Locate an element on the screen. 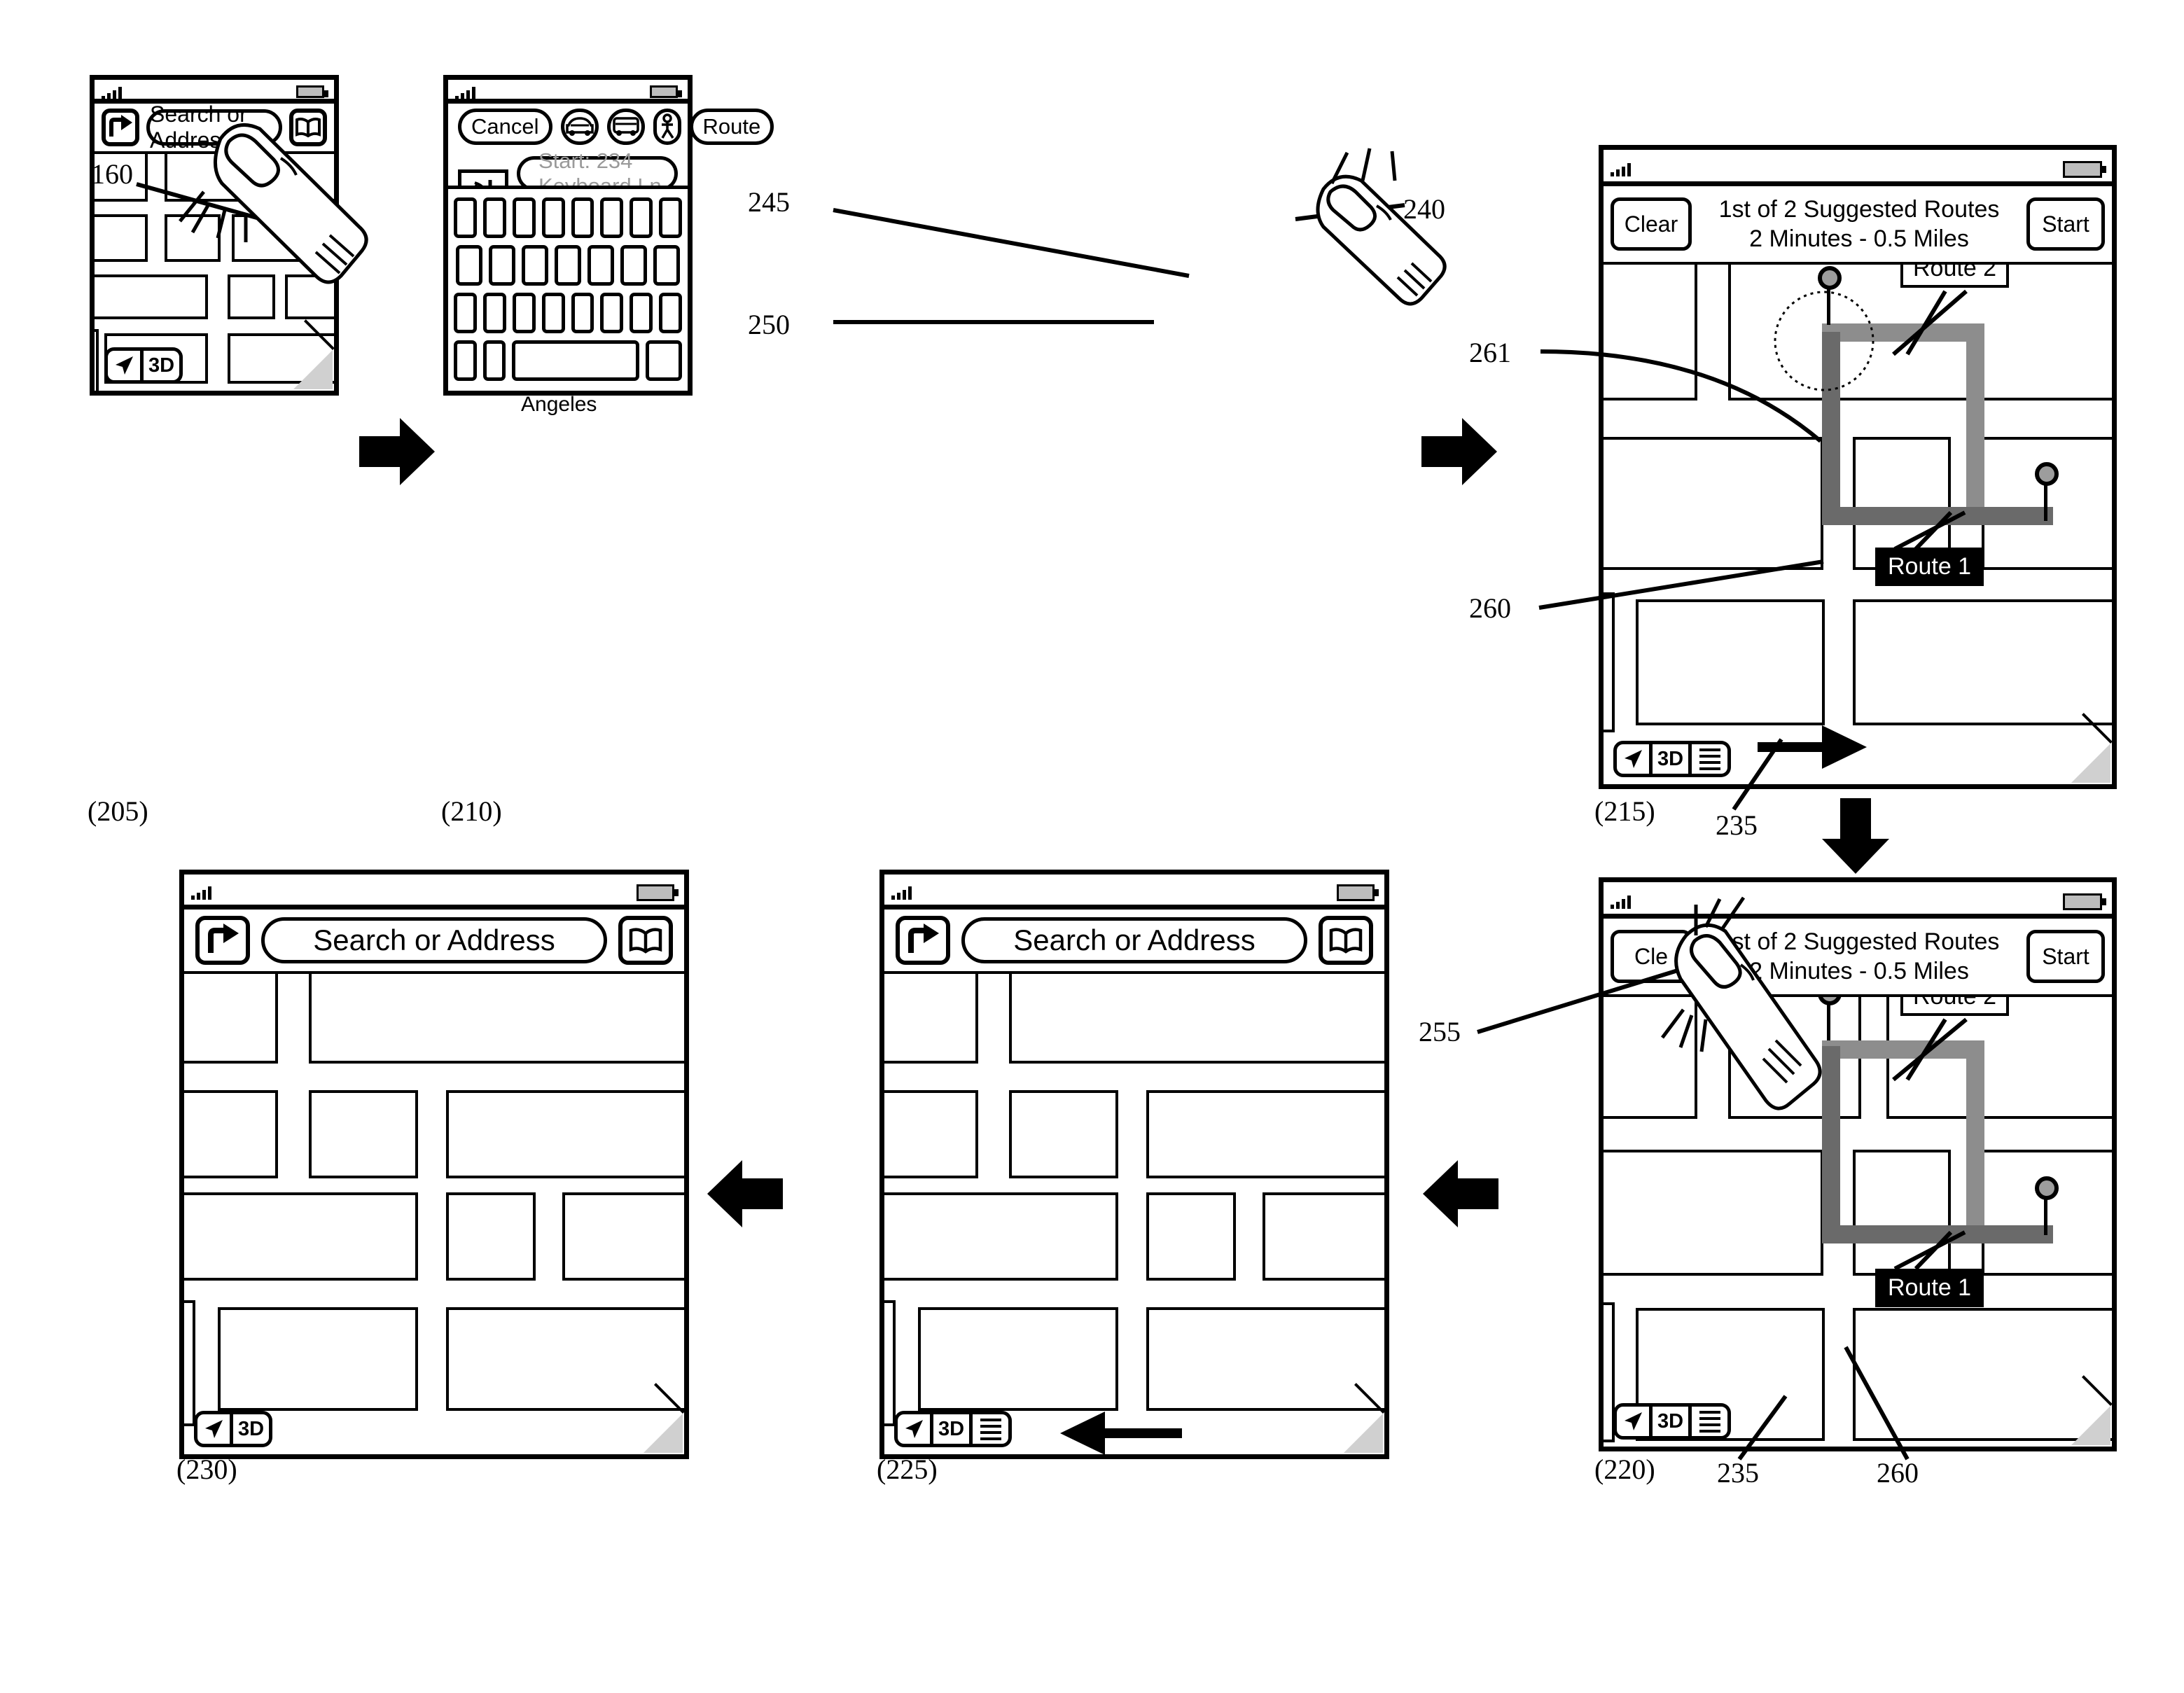  route-summary-line2: 2 Minutes - 0.5 Miles is located at coordinates (1859, 238).